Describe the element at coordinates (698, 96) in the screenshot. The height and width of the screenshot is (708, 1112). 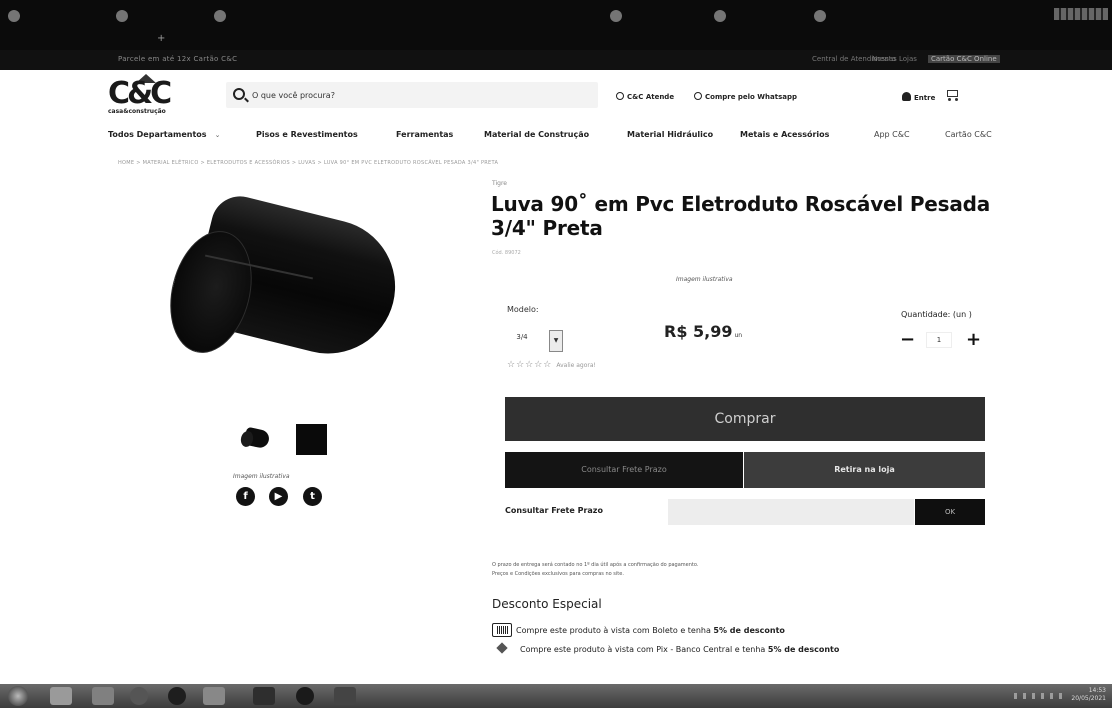
I see `whatsapp-icon` at that location.